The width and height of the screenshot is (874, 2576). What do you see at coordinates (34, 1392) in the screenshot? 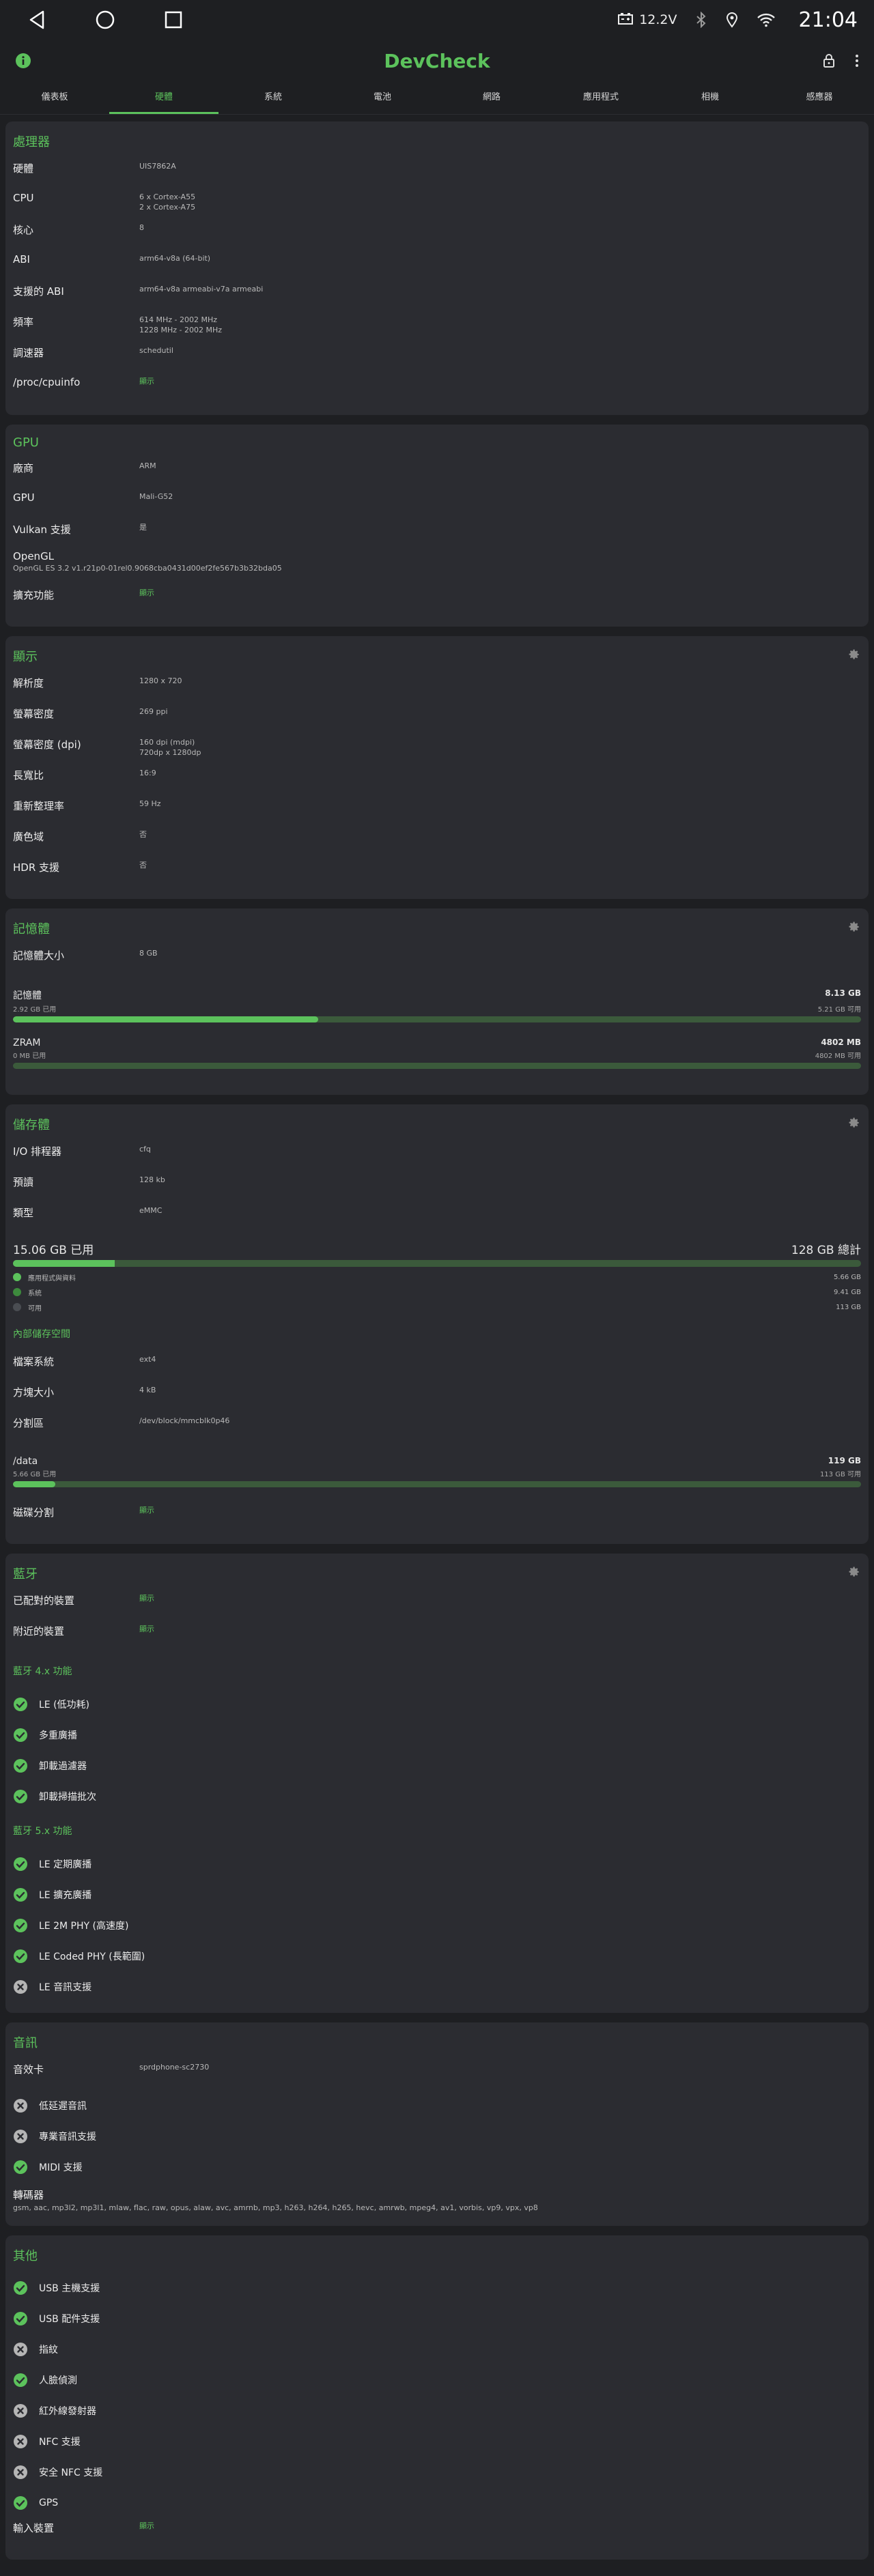
I see `row-label: 方塊大小` at bounding box center [34, 1392].